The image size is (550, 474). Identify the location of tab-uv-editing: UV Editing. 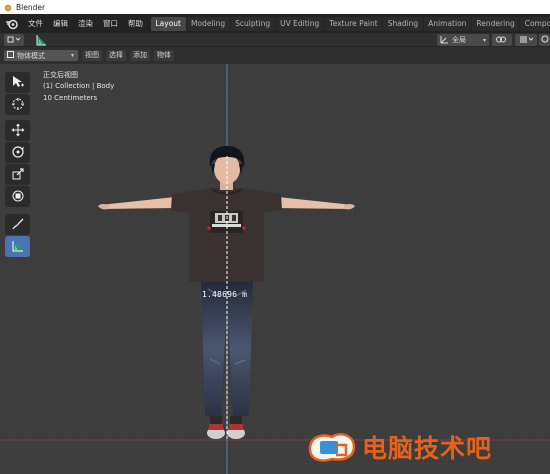
(299, 24).